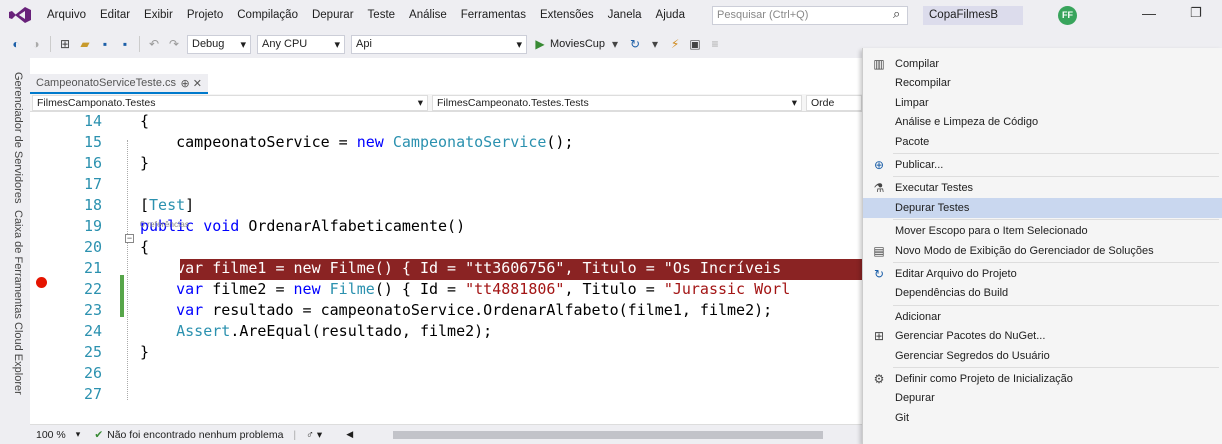 The width and height of the screenshot is (1222, 444). What do you see at coordinates (267, 15) in the screenshot?
I see `menu-compilacao: Compilação` at bounding box center [267, 15].